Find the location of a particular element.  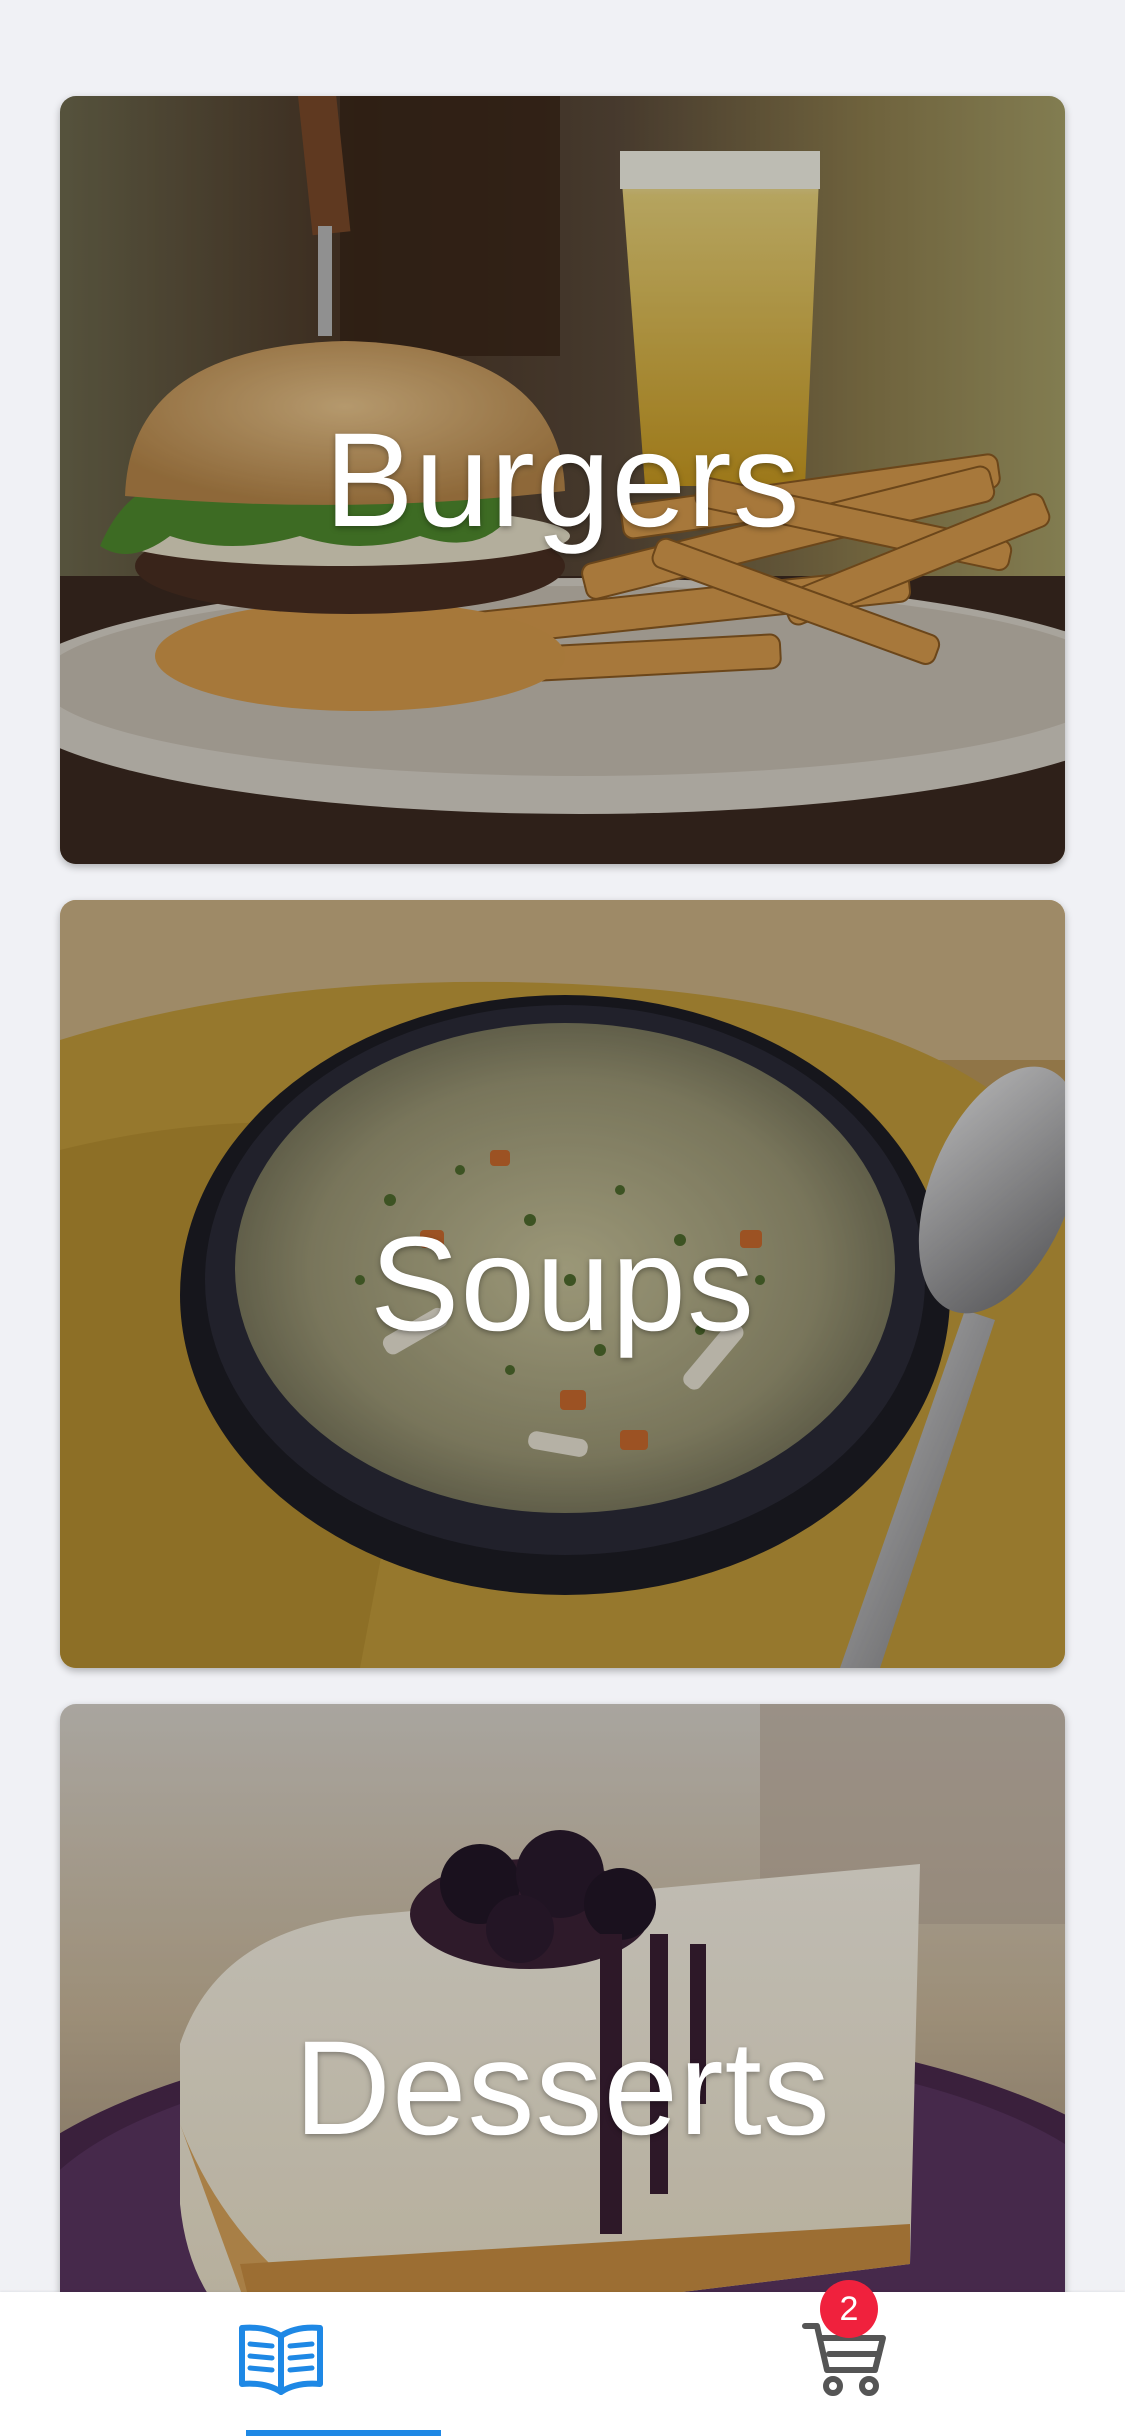

bottom-tab-bar is located at coordinates (562, 2364).